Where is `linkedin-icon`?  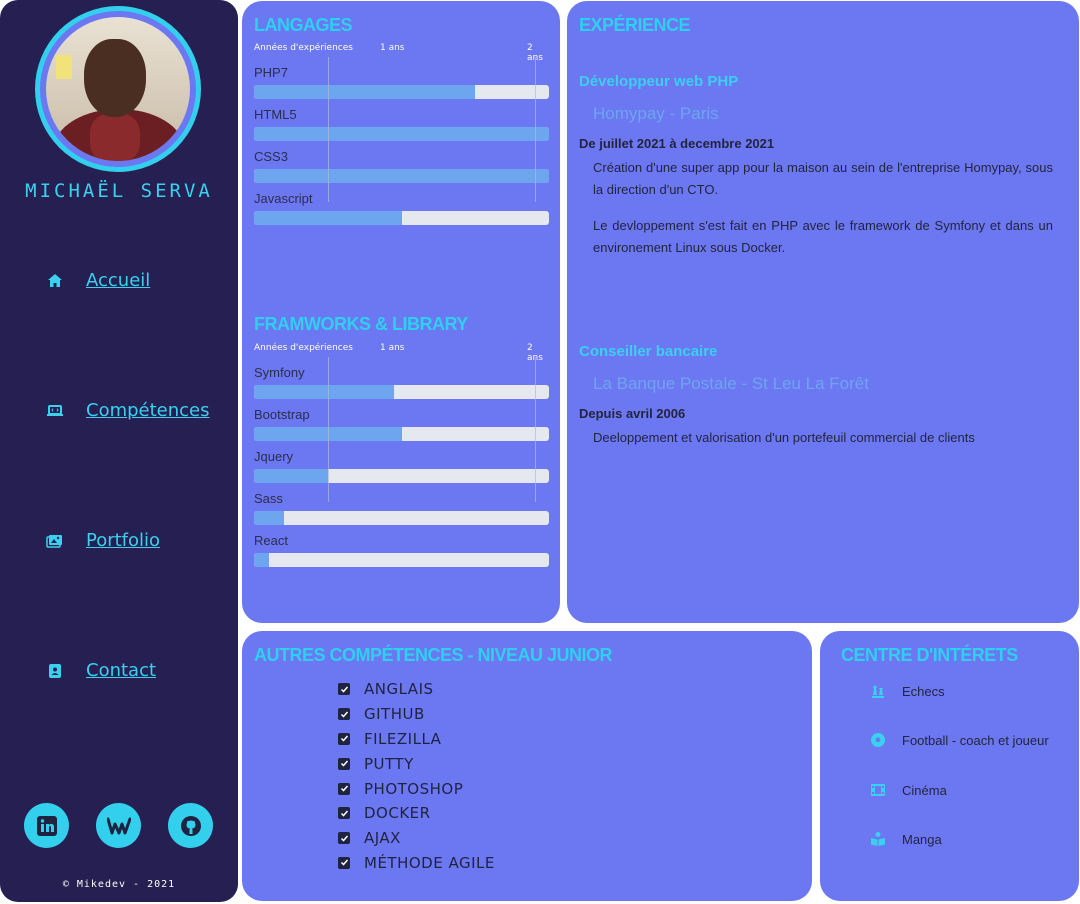
linkedin-icon is located at coordinates (46, 825).